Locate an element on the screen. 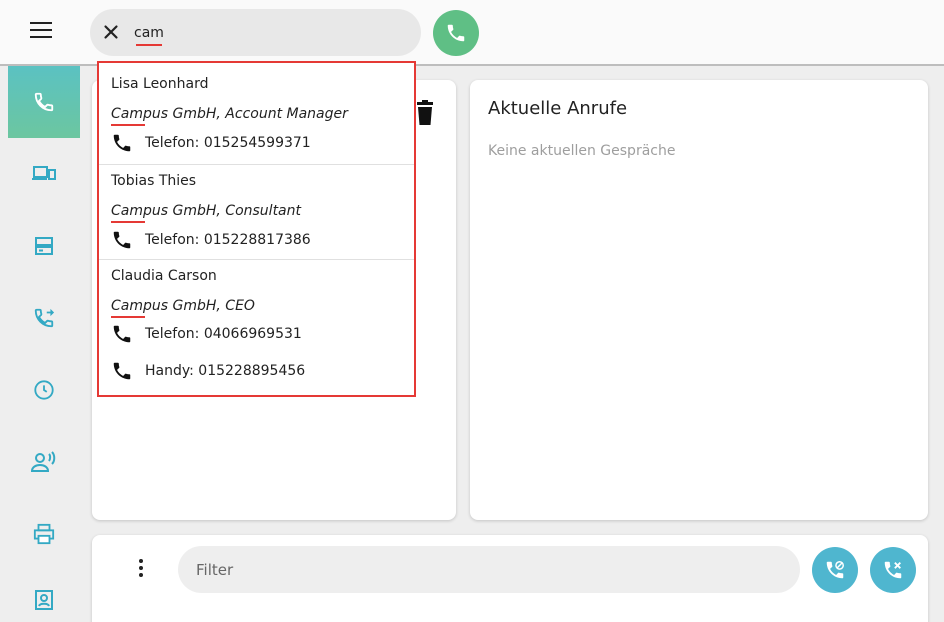 This screenshot has width=944, height=622. contact-phone: Telefon: 04066969531 is located at coordinates (206, 334).